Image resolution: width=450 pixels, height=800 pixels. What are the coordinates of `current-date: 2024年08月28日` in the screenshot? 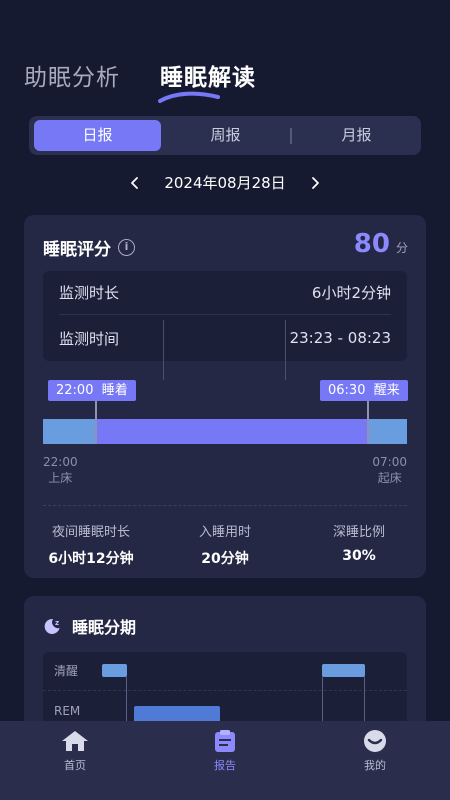 It's located at (225, 183).